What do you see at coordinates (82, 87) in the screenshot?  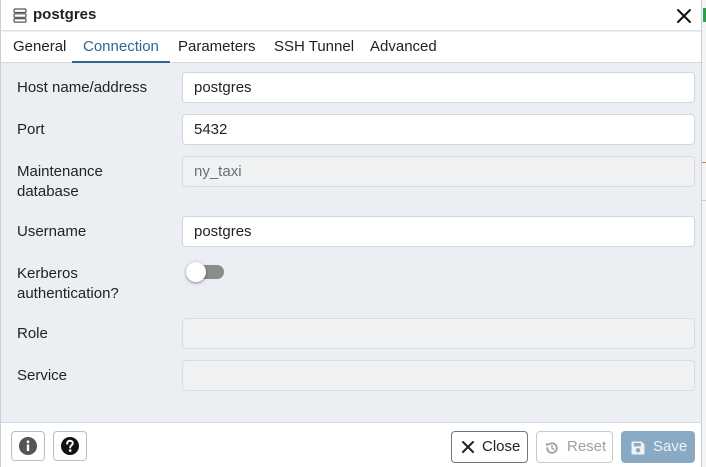 I see `host-label: Host name/address` at bounding box center [82, 87].